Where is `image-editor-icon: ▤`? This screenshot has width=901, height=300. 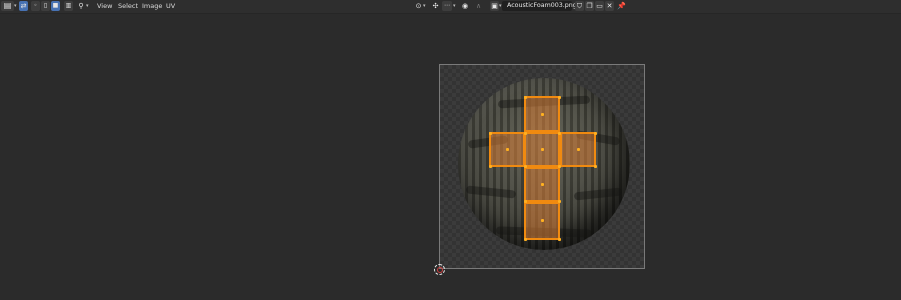 image-editor-icon: ▤ is located at coordinates (7, 6).